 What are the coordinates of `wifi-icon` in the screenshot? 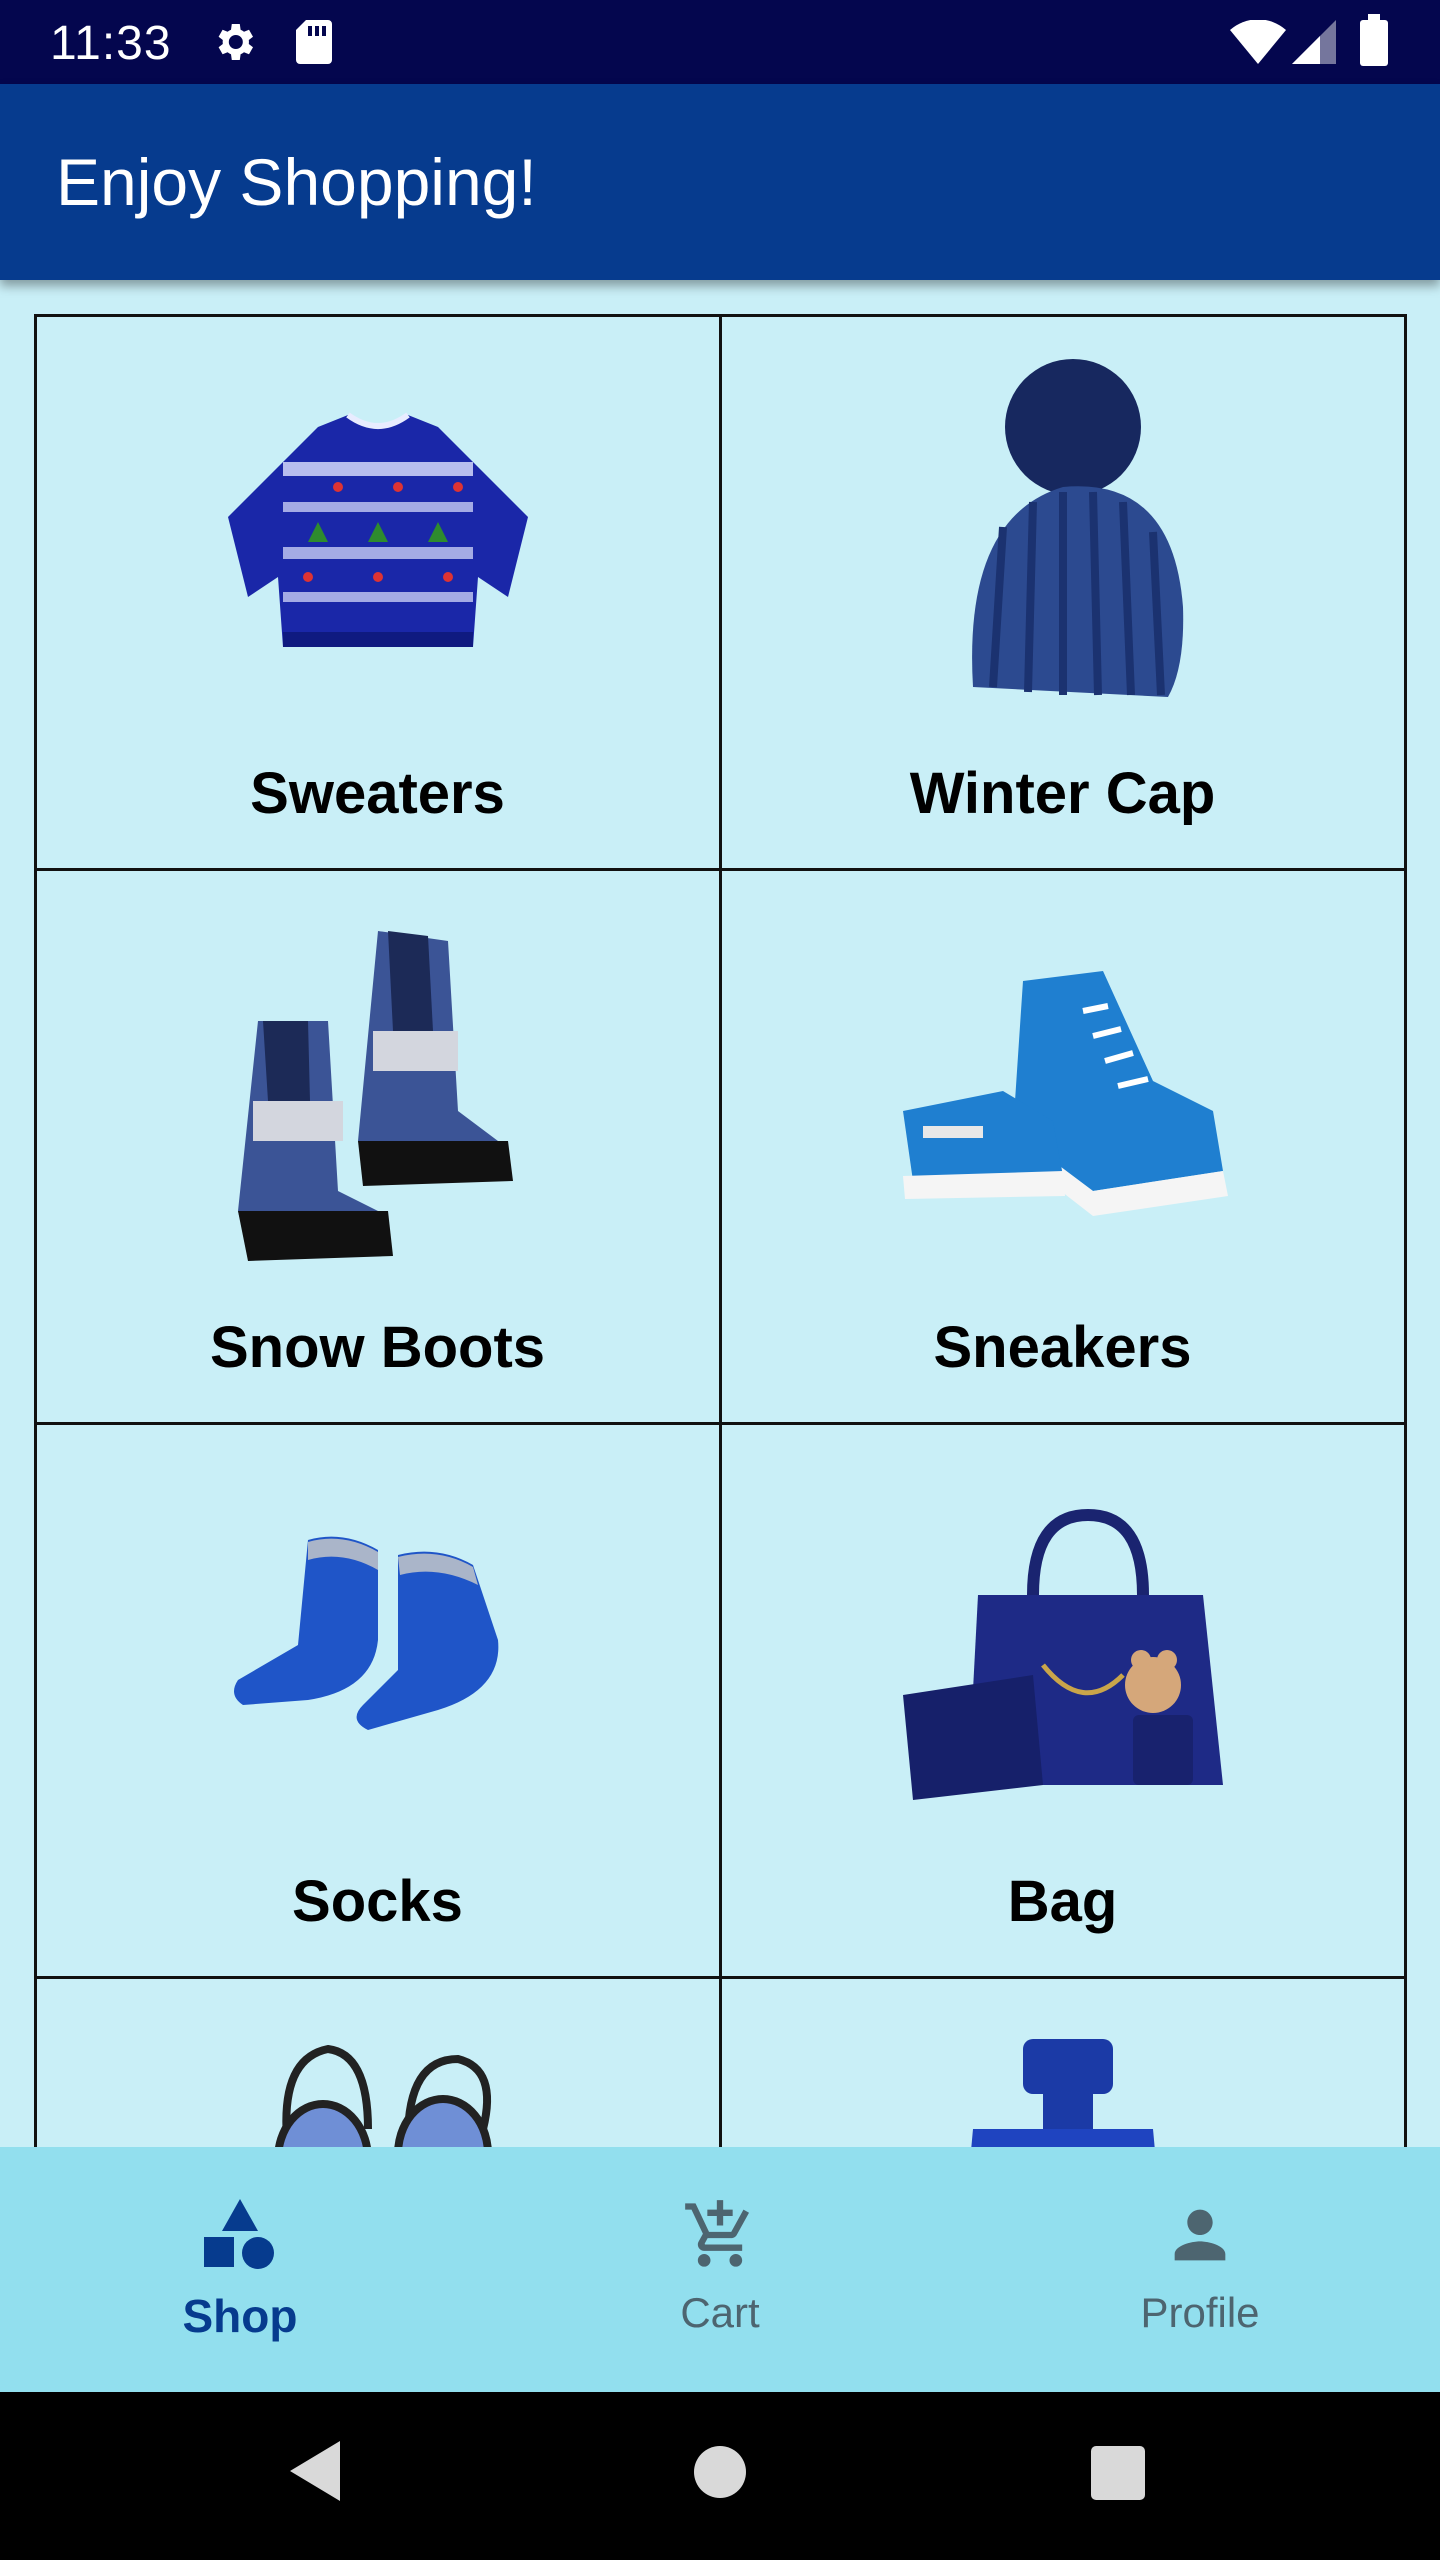 It's located at (1258, 44).